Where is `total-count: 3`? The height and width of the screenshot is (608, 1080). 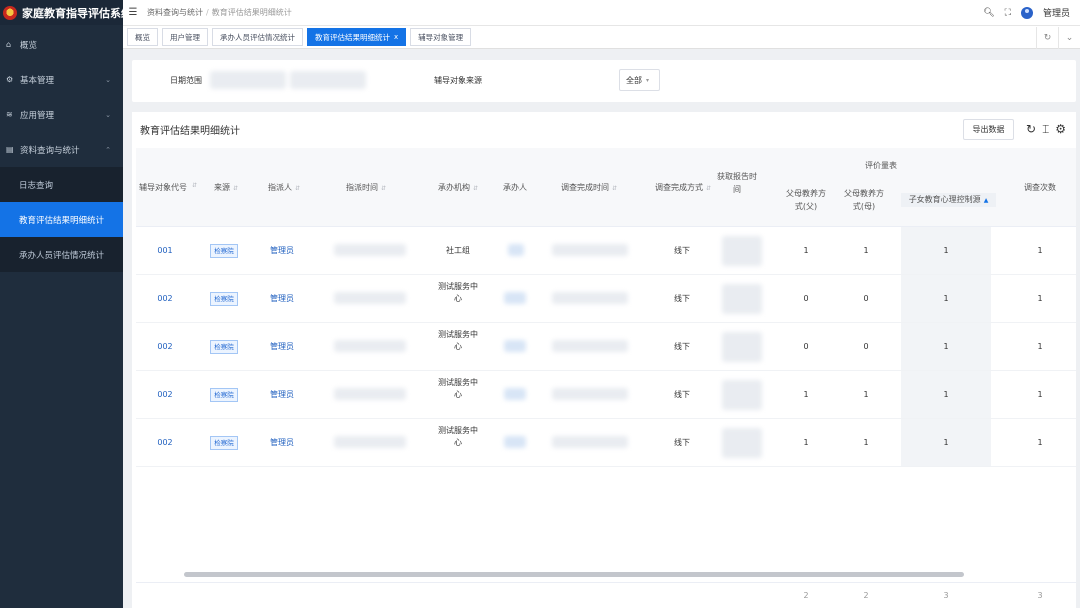 total-count: 3 is located at coordinates (1040, 595).